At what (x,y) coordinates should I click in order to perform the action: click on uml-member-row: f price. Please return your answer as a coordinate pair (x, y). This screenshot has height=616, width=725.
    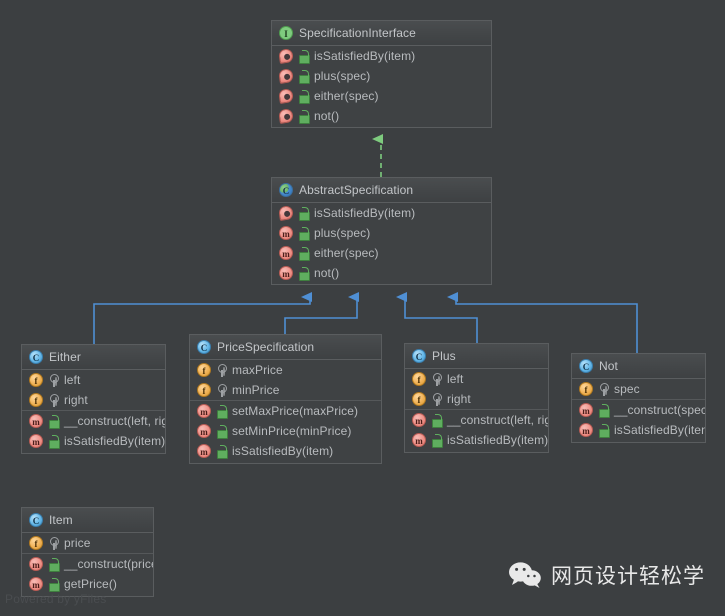
    Looking at the image, I should click on (87, 543).